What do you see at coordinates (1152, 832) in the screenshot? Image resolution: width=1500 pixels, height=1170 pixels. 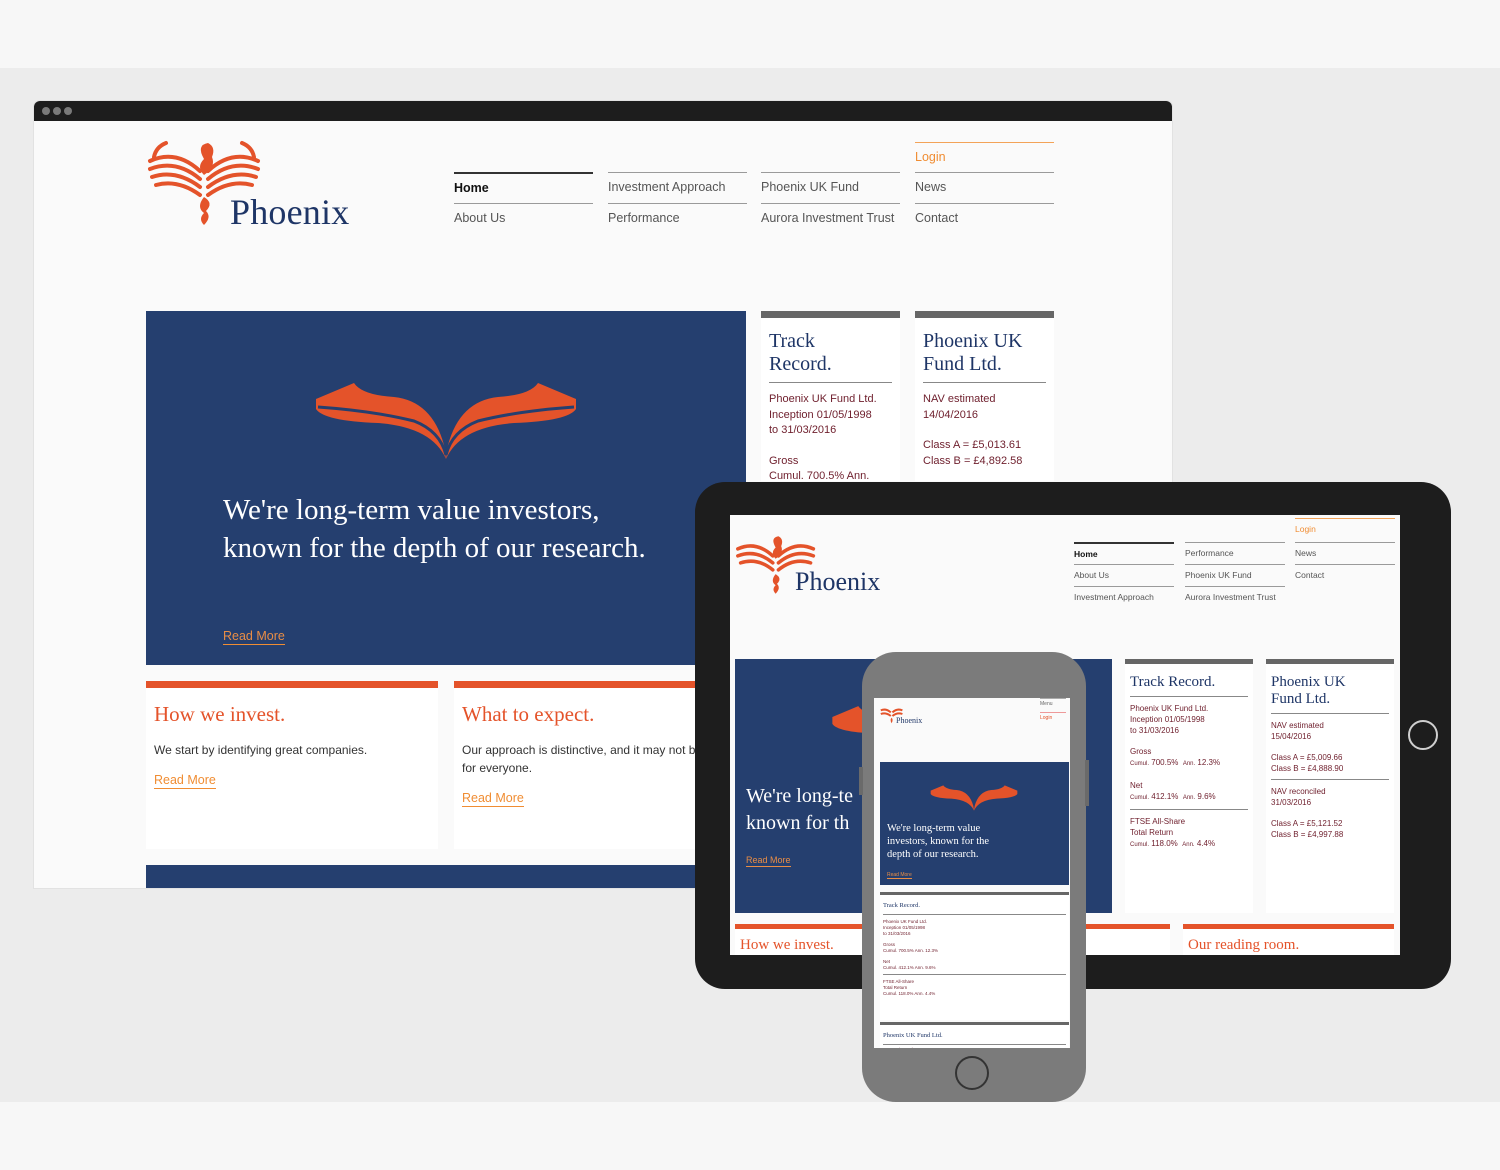 I see `ftse-sublabel: Total Return` at bounding box center [1152, 832].